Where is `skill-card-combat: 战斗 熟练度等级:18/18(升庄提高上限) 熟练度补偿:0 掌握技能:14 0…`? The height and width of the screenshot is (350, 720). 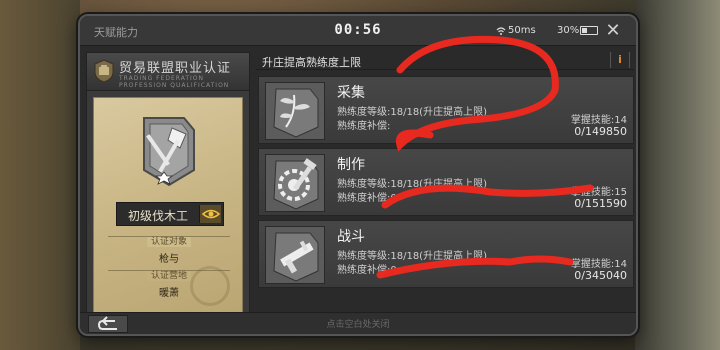
skill-card-combat: 战斗 熟练度等级:18/18(升庄提高上限) 熟练度补偿:0 掌握技能:14 0… is located at coordinates (446, 254).